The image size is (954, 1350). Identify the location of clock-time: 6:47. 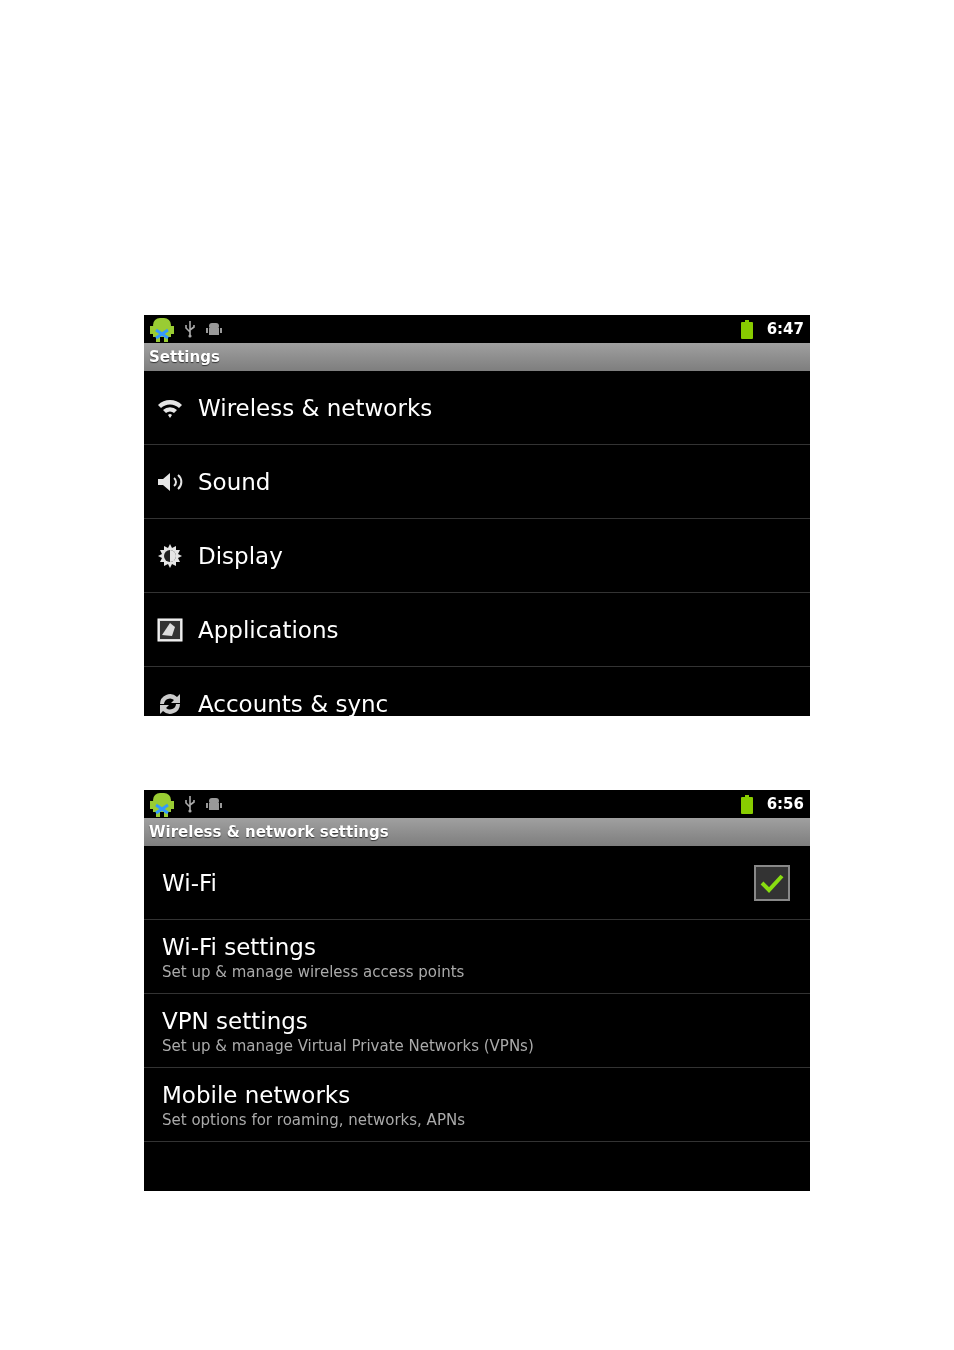
(785, 329).